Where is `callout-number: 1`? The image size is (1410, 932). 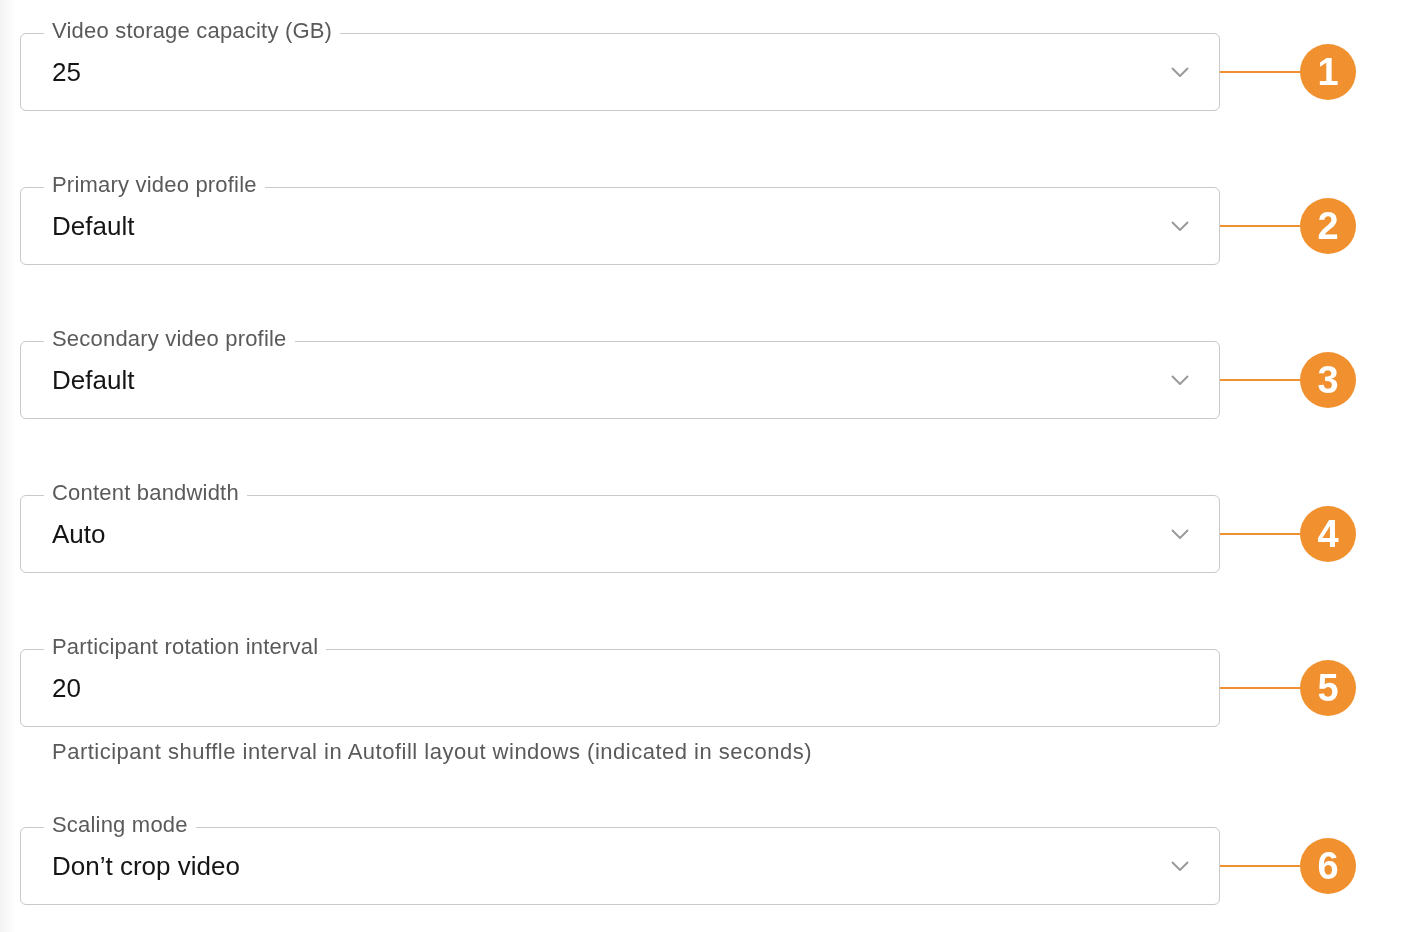 callout-number: 1 is located at coordinates (1328, 72).